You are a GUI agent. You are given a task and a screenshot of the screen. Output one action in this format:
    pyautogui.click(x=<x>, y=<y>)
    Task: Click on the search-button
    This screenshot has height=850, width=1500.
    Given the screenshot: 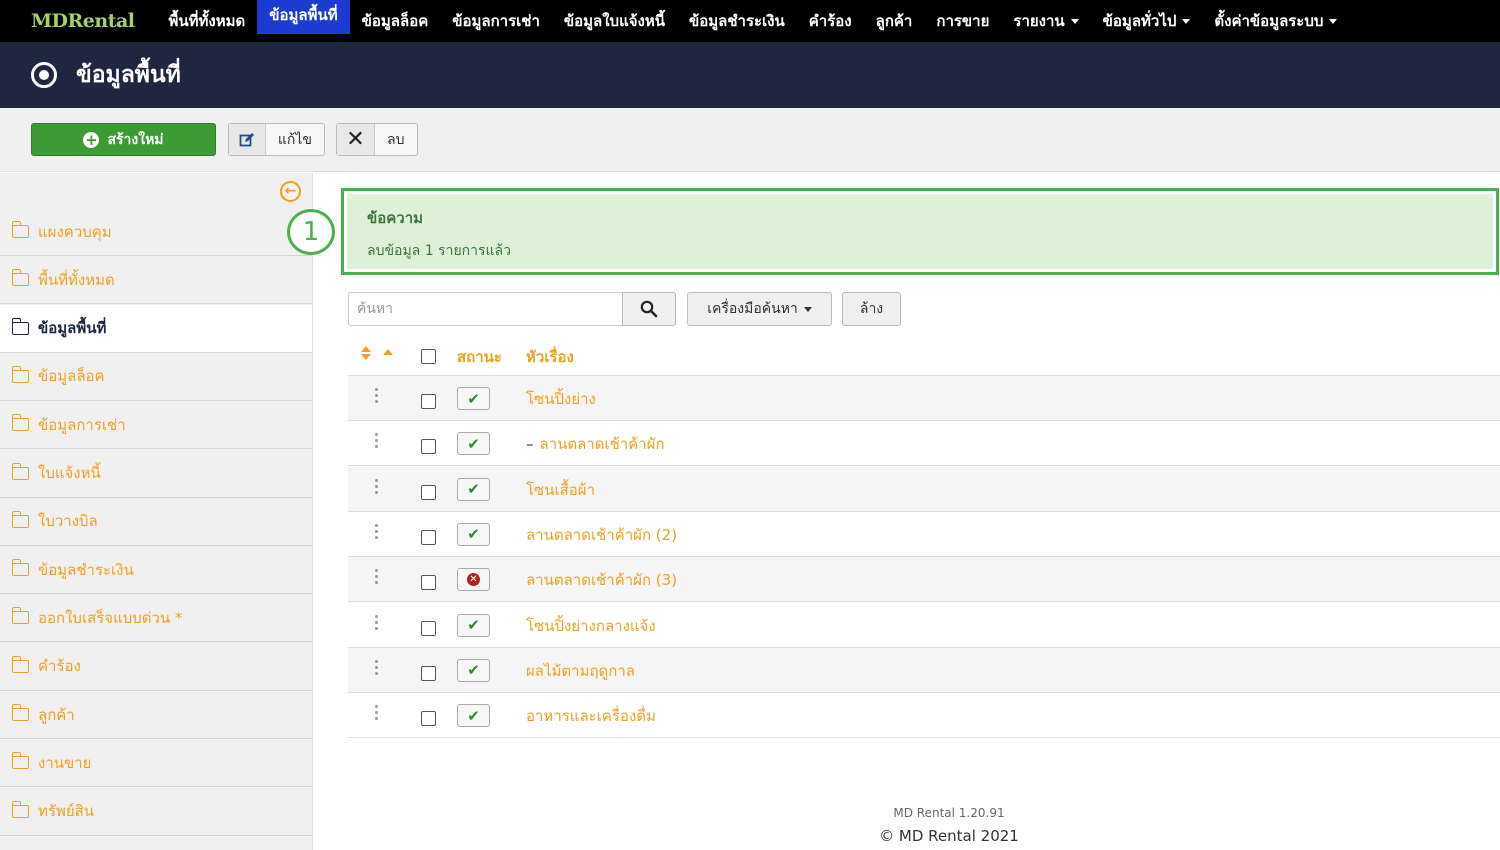 What is the action you would take?
    pyautogui.click(x=649, y=309)
    